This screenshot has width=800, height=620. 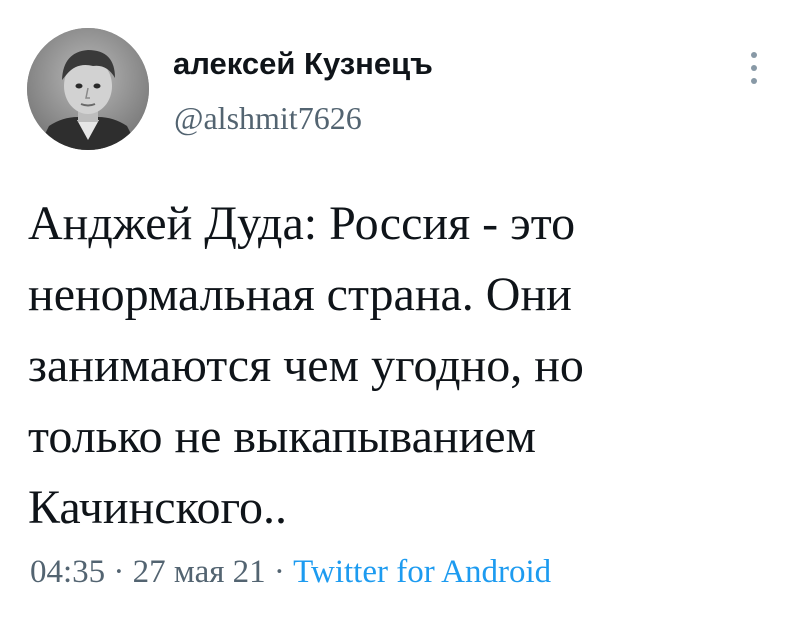 I want to click on tweet-line: Анджей Дуда: Россия - это, so click(x=302, y=223).